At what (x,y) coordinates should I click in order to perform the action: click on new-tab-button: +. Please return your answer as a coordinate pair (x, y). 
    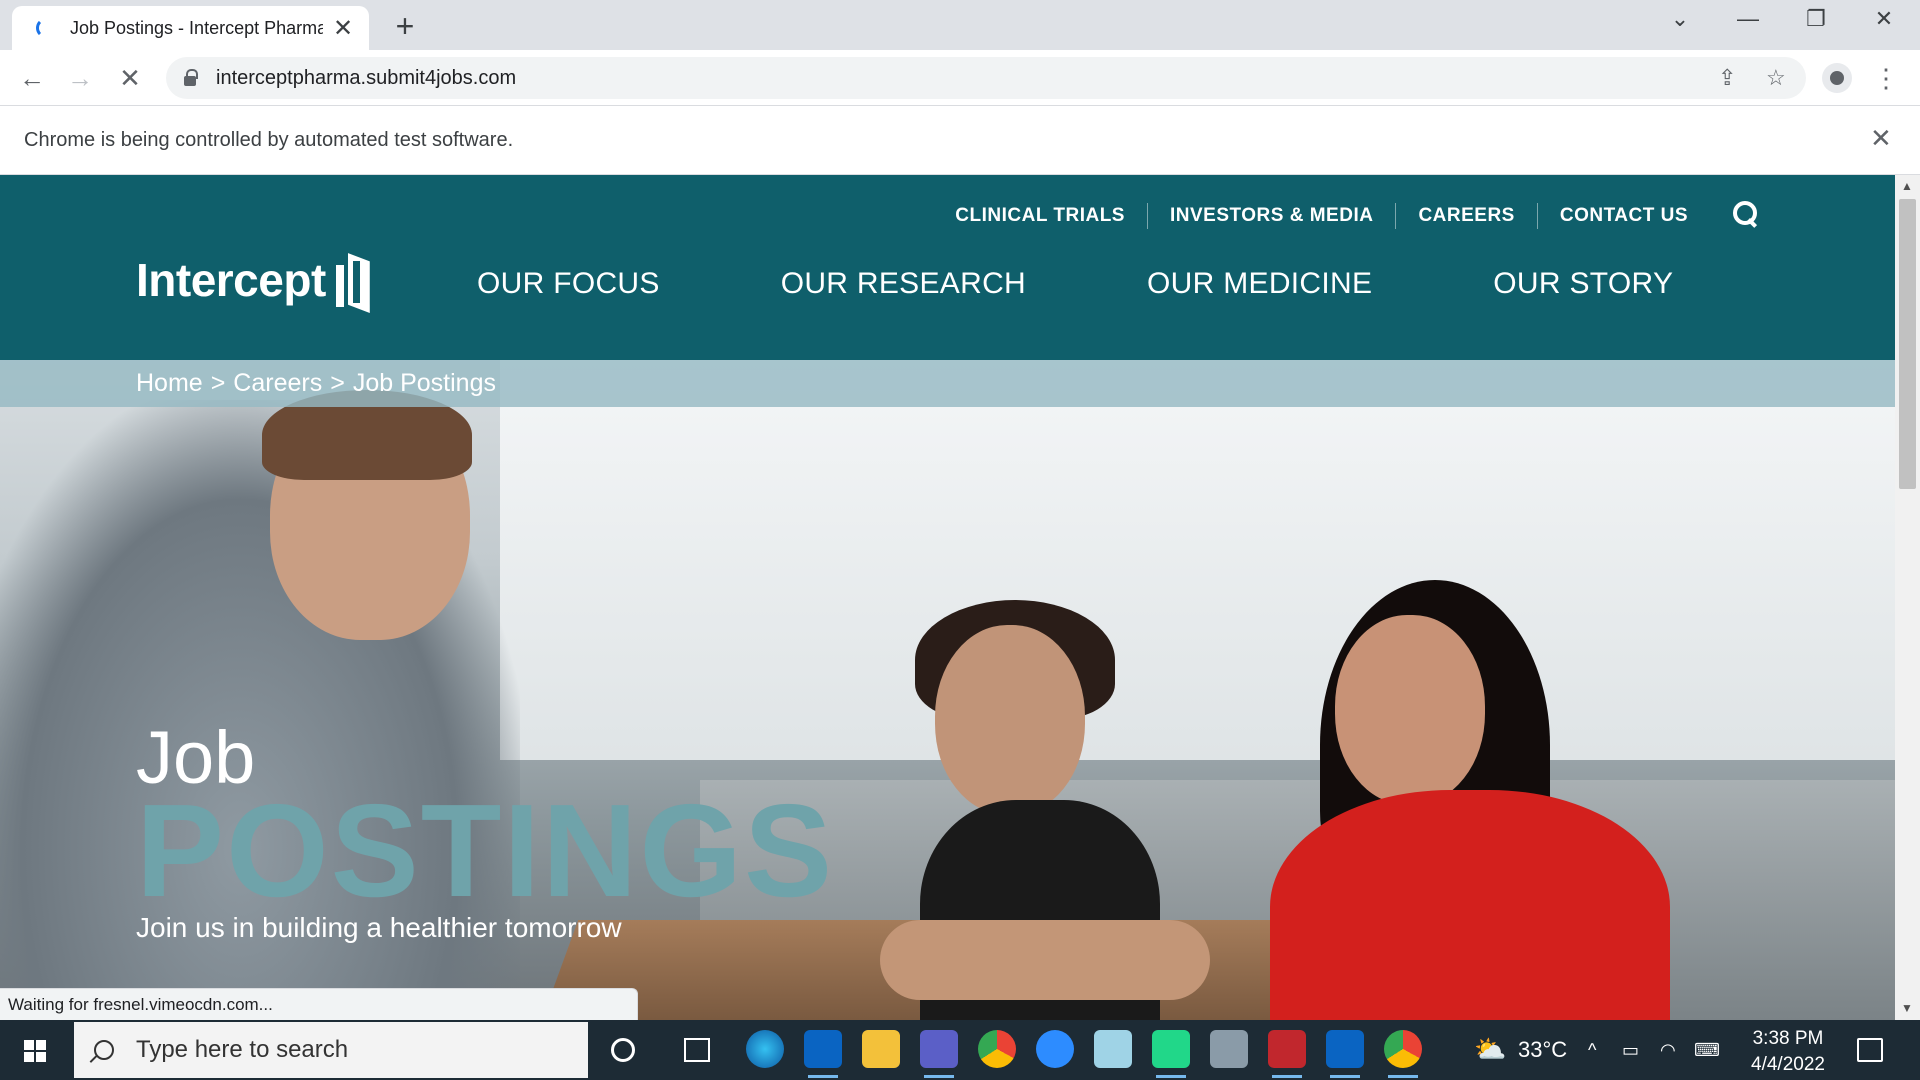
    Looking at the image, I should click on (405, 26).